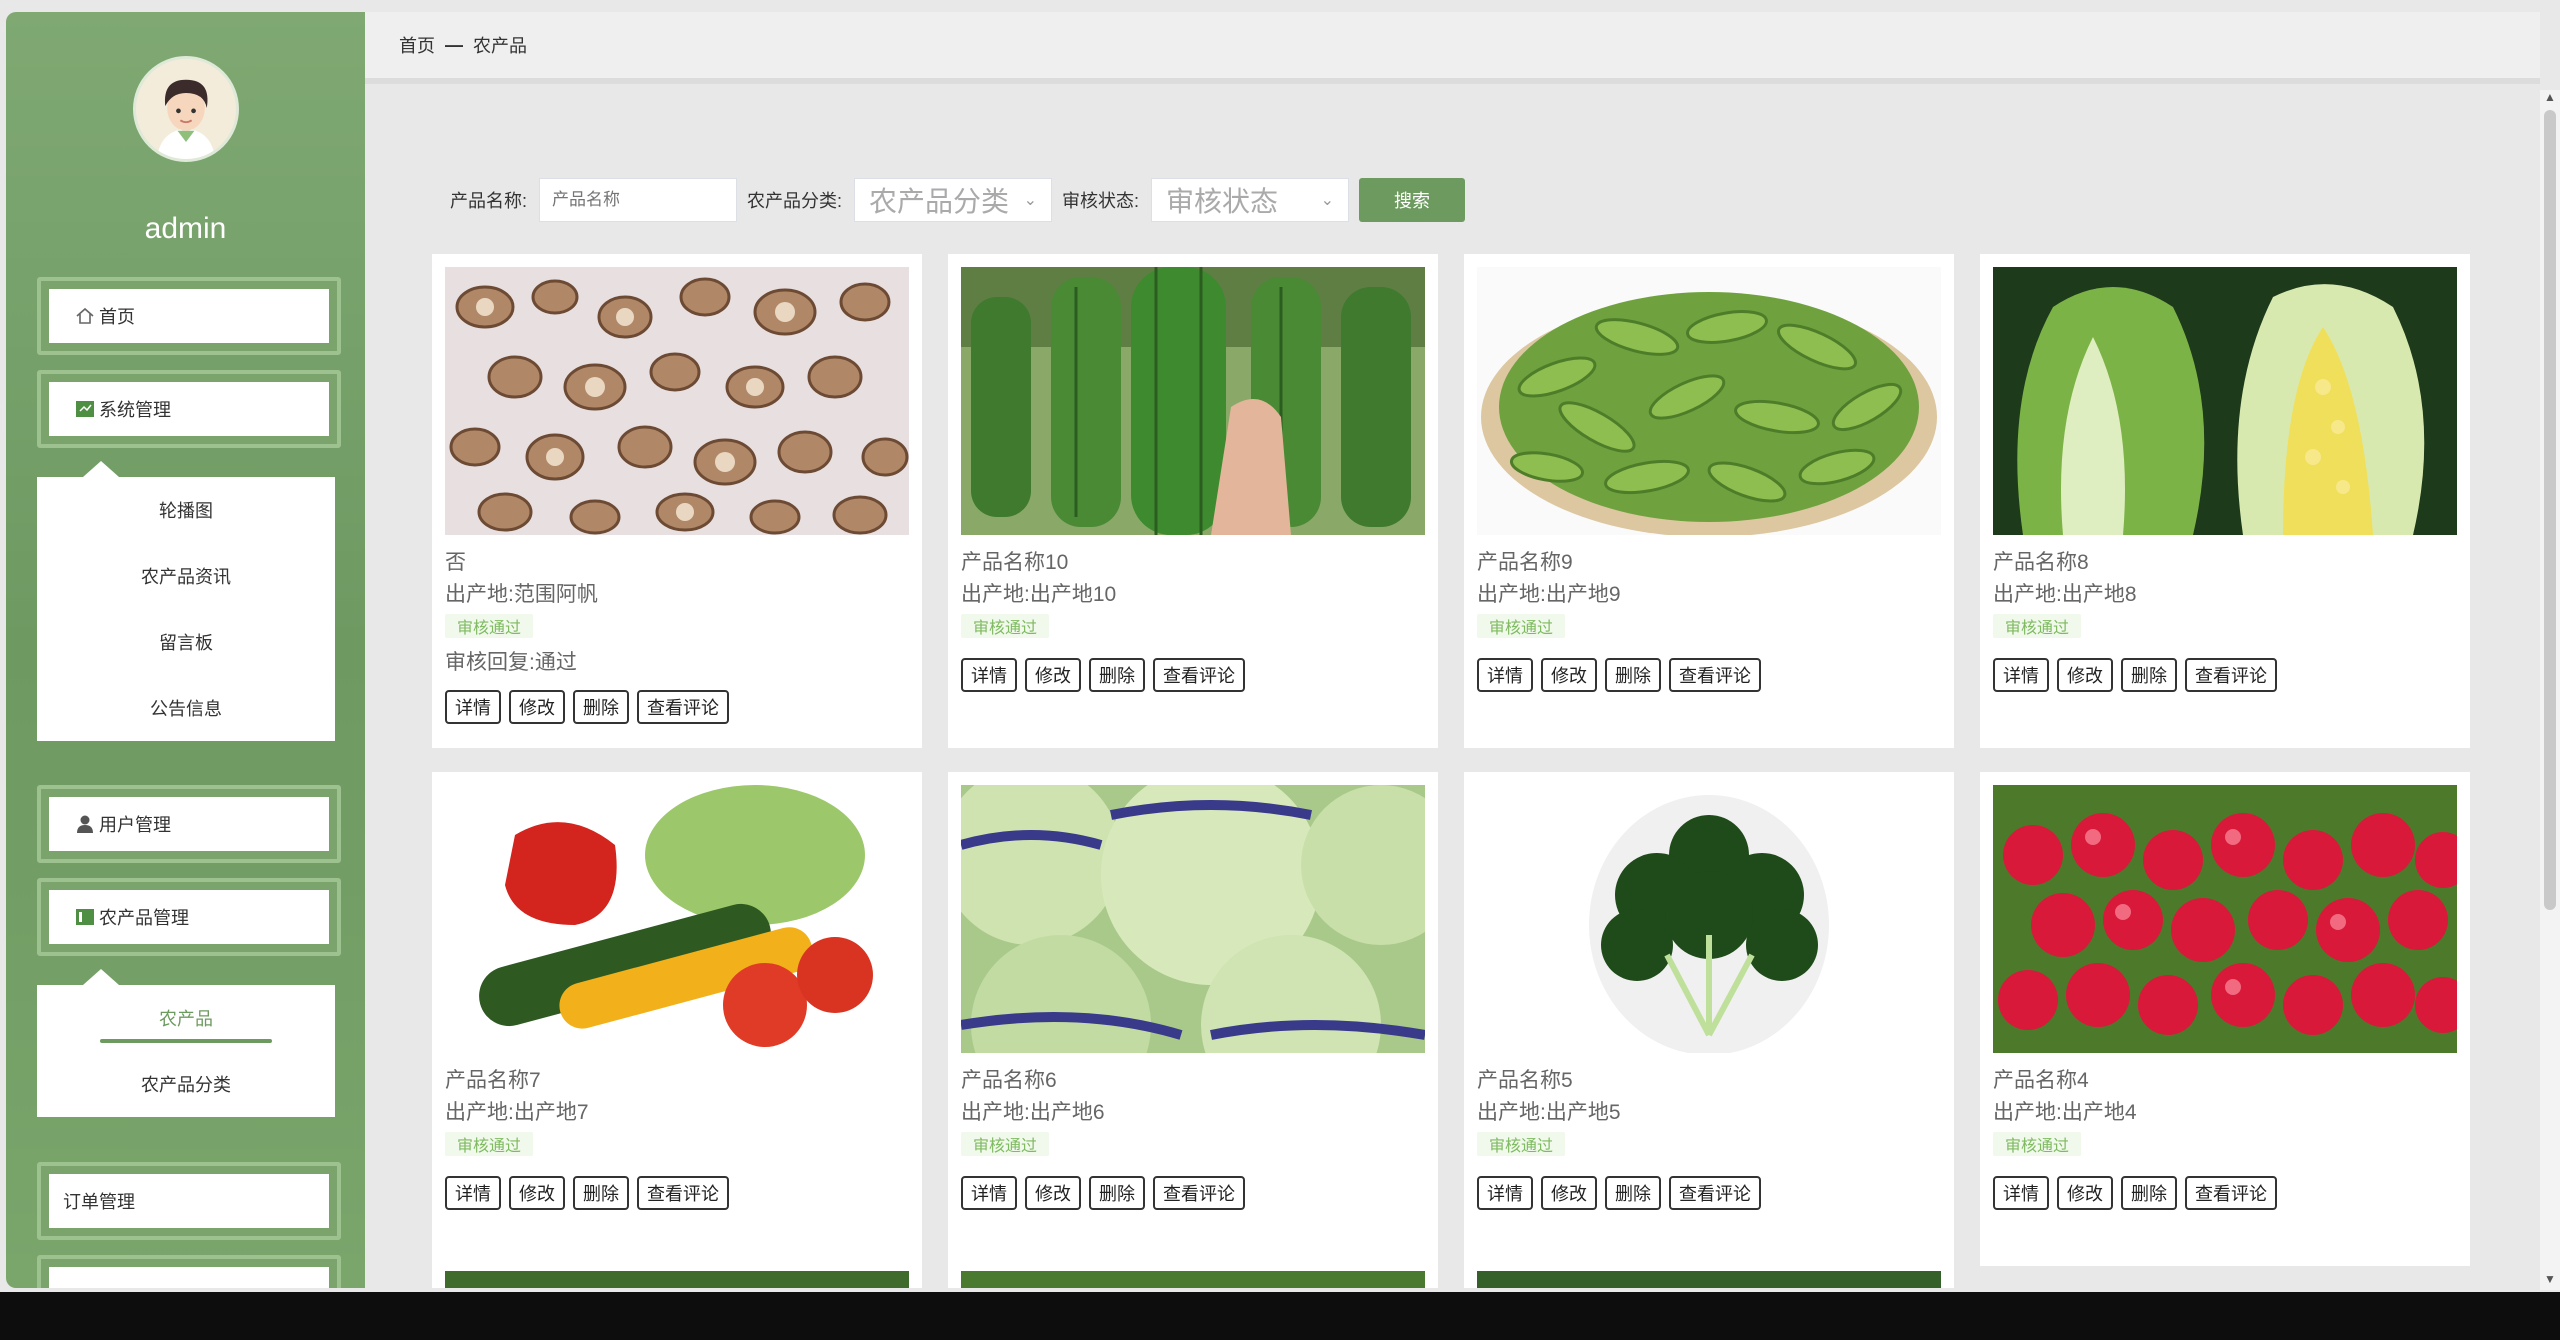 The height and width of the screenshot is (1340, 2560). Describe the element at coordinates (186, 642) in the screenshot. I see `submenu-message-board: 留言板` at that location.